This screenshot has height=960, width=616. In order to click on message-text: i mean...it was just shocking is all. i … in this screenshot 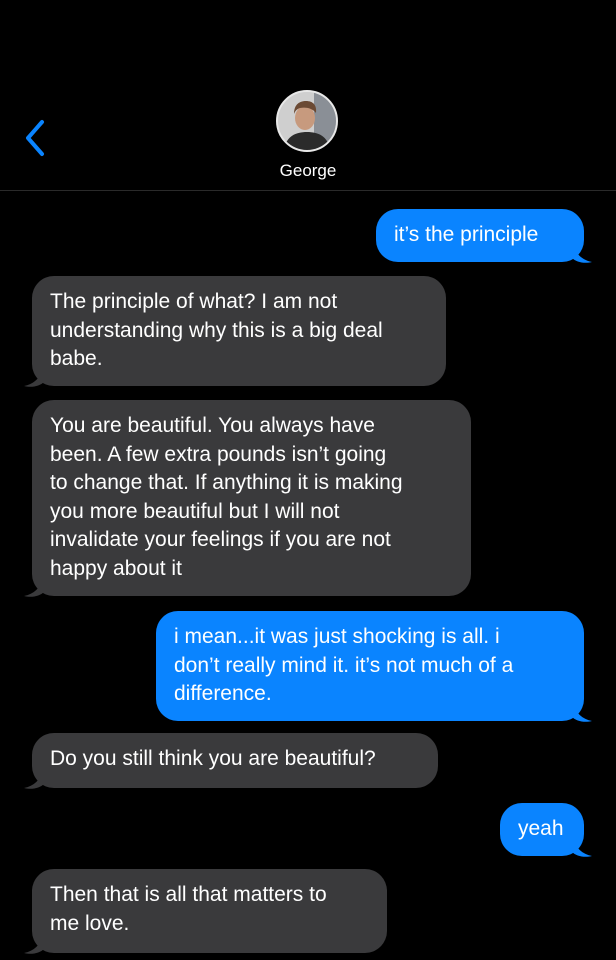, I will do `click(344, 665)`.